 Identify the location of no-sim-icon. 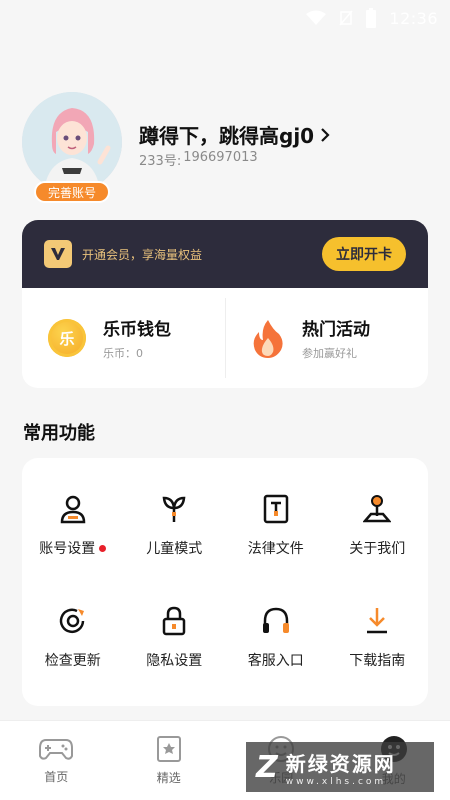
(346, 18).